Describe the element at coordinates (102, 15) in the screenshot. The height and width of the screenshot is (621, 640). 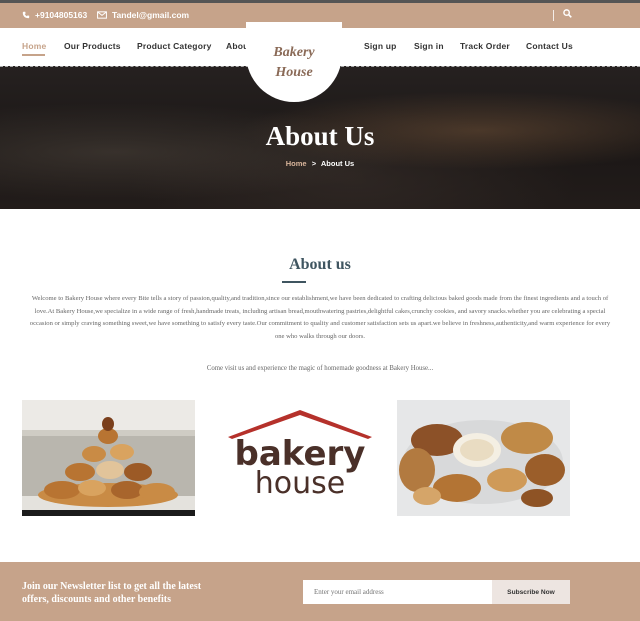
I see `envelope-icon` at that location.